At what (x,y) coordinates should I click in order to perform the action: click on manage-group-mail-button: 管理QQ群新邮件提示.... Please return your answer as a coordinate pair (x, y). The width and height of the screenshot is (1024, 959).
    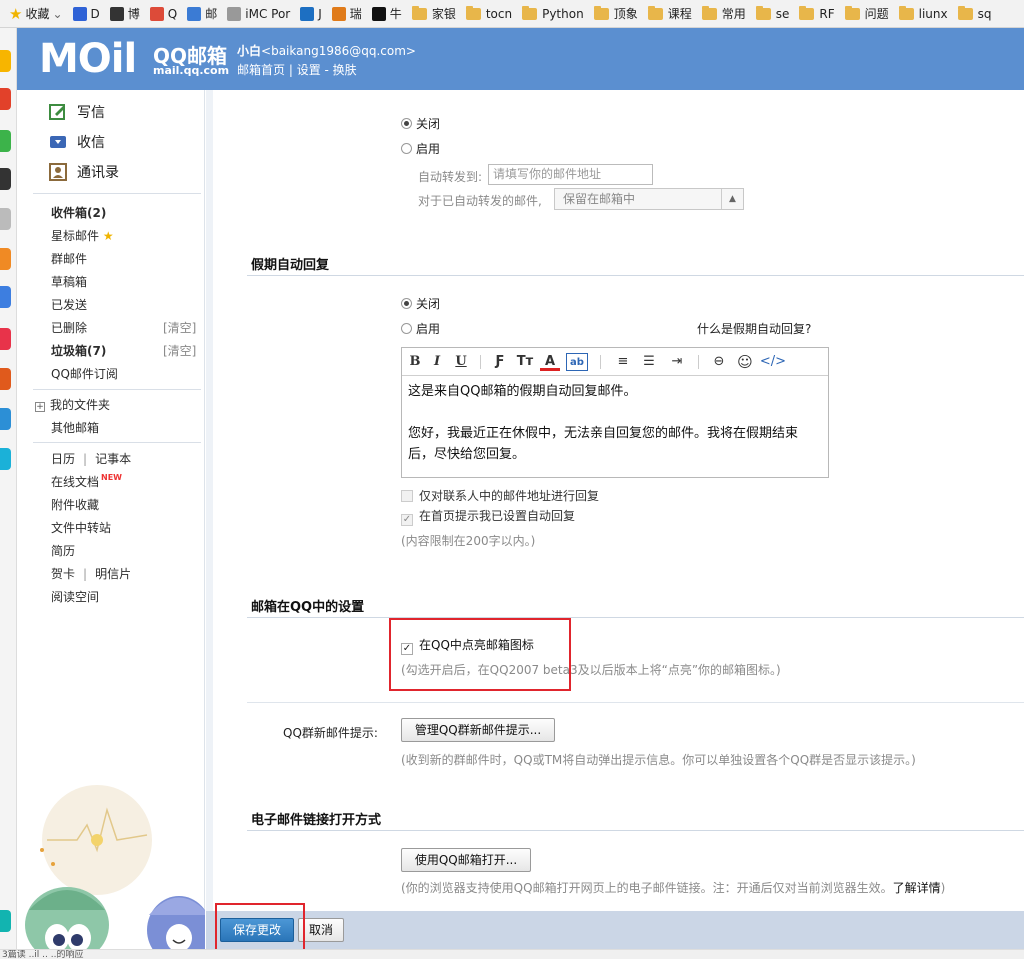
    Looking at the image, I should click on (478, 730).